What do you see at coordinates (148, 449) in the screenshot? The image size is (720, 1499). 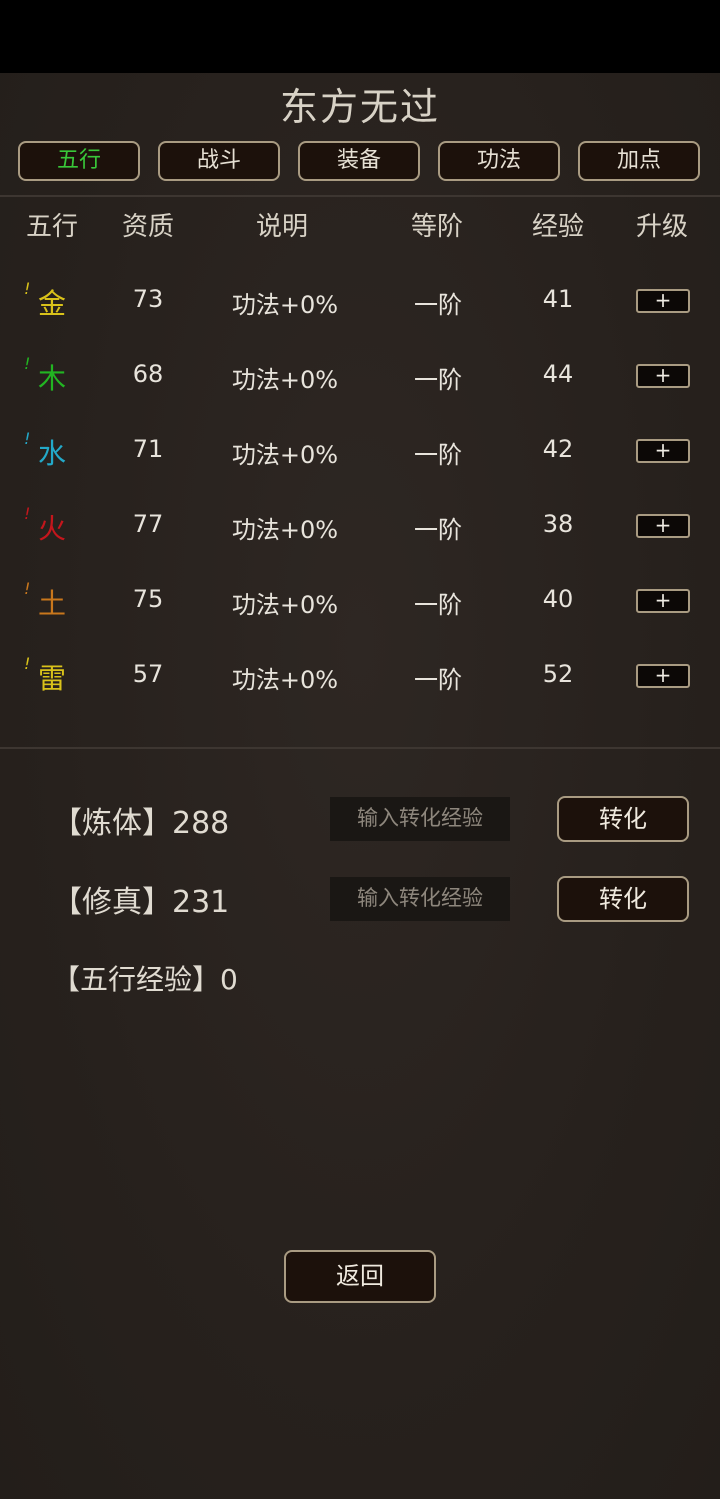 I see `aptitude-value: 71` at bounding box center [148, 449].